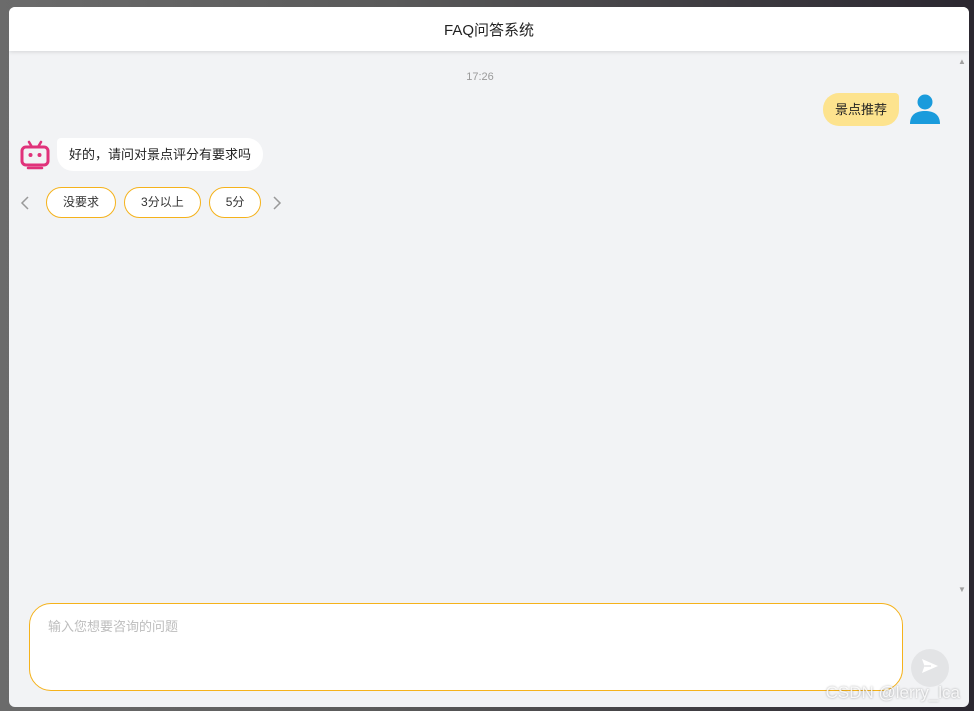 The height and width of the screenshot is (711, 974). I want to click on quick-reply-option: 3分以上, so click(162, 202).